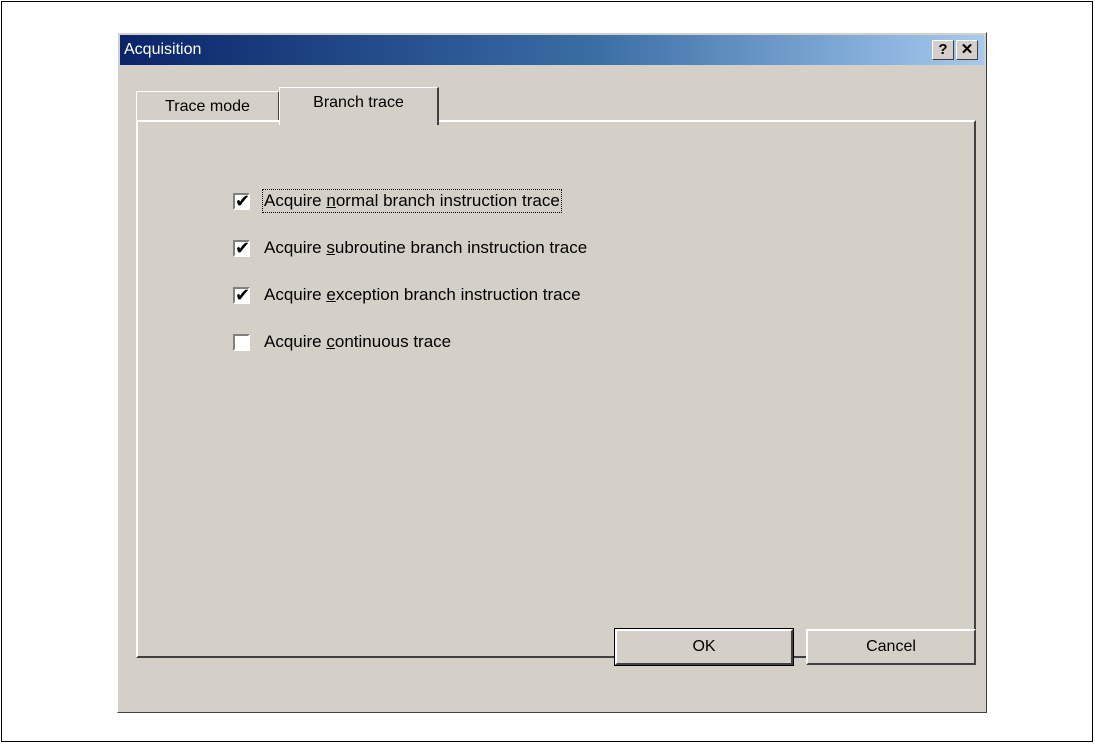 This screenshot has width=1095, height=744. I want to click on tab-trace-mode: Trace mode, so click(208, 107).